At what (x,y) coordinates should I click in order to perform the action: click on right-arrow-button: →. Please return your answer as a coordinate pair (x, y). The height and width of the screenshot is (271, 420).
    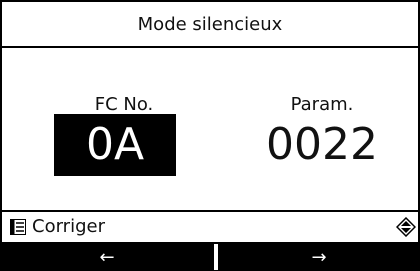
    Looking at the image, I should click on (319, 257).